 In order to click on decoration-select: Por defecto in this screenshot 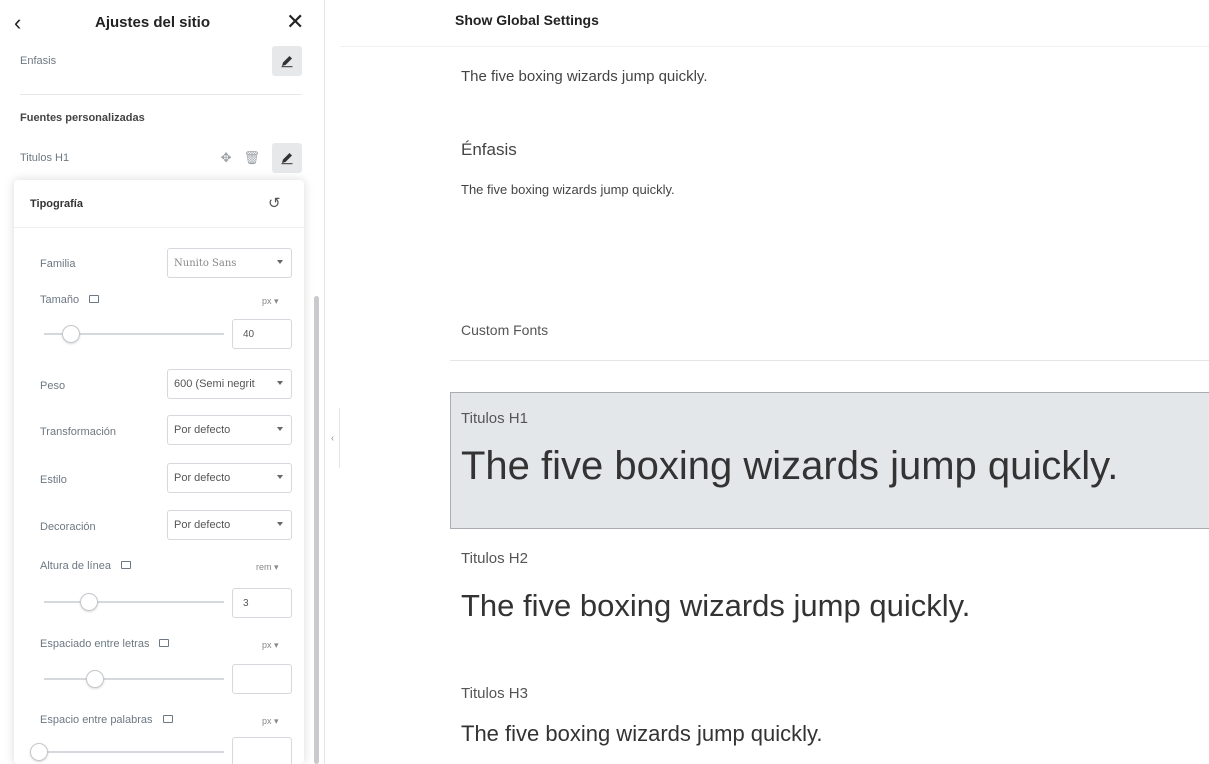, I will do `click(229, 525)`.